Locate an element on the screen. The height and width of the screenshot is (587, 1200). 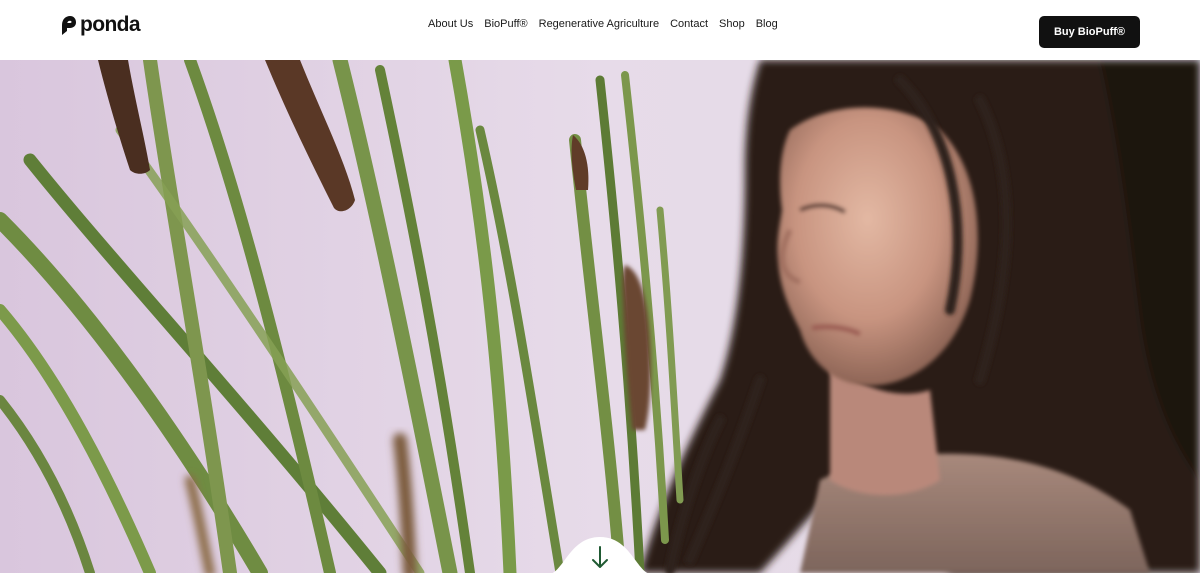
logo-text: ponda is located at coordinates (110, 24).